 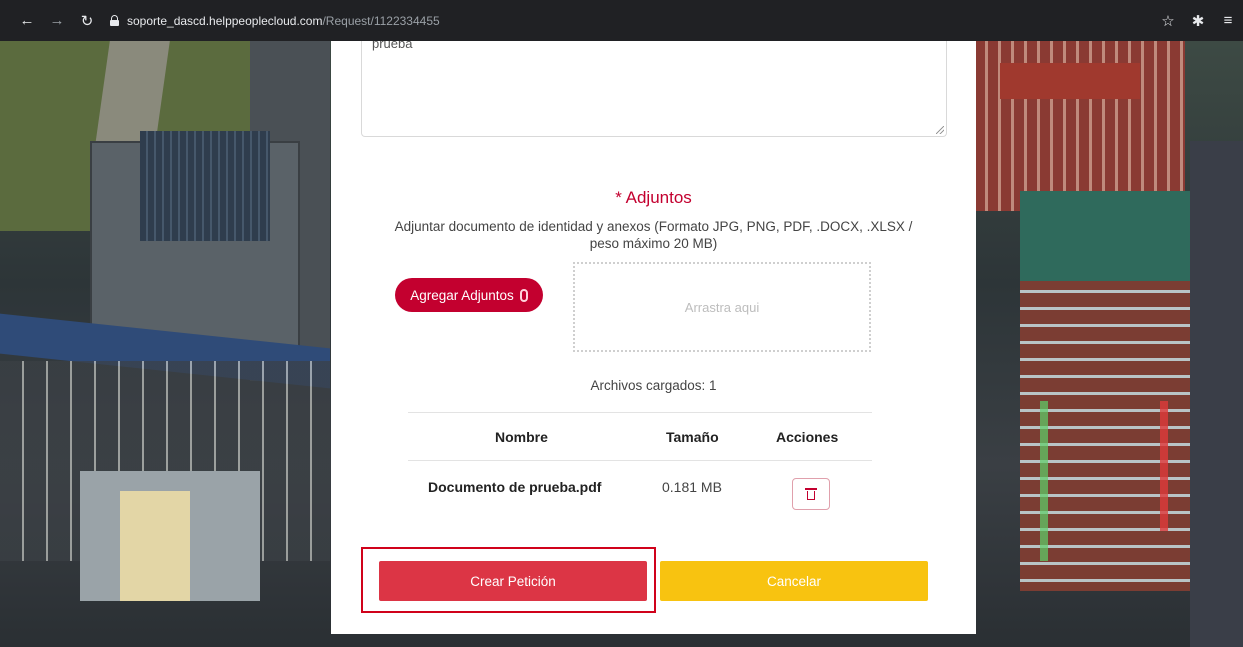 What do you see at coordinates (225, 20) in the screenshot?
I see `url-host: soporte_dascd.helppeoplecloud.com` at bounding box center [225, 20].